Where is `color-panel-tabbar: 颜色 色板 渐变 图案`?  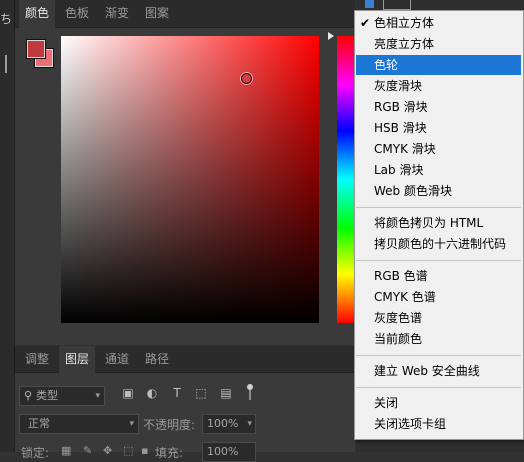 color-panel-tabbar: 颜色 色板 渐变 图案 is located at coordinates (185, 14).